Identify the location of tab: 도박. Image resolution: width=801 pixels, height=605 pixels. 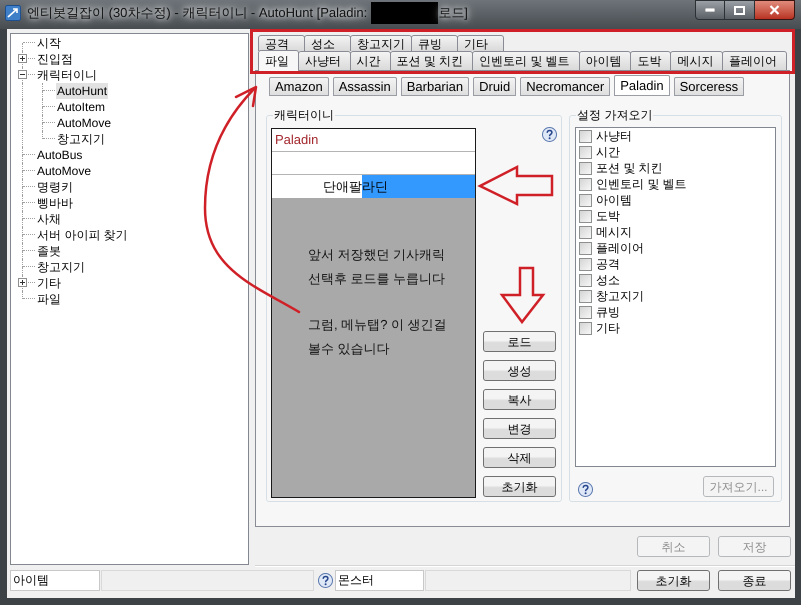
(651, 60).